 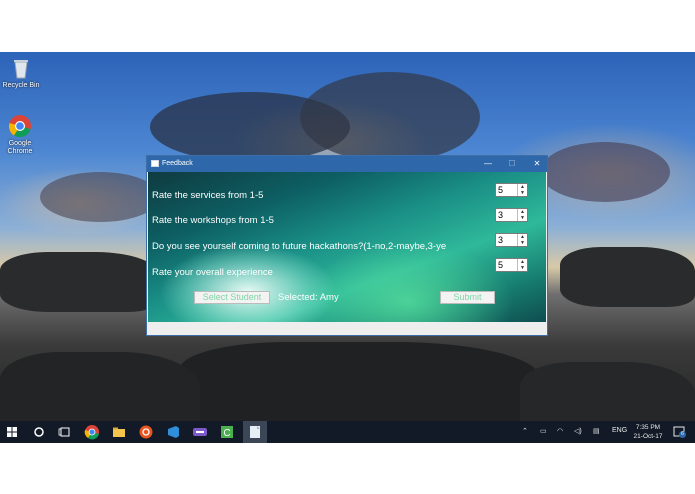 What do you see at coordinates (213, 220) in the screenshot?
I see `question-workshops-label: Rate the workshops from 1-5` at bounding box center [213, 220].